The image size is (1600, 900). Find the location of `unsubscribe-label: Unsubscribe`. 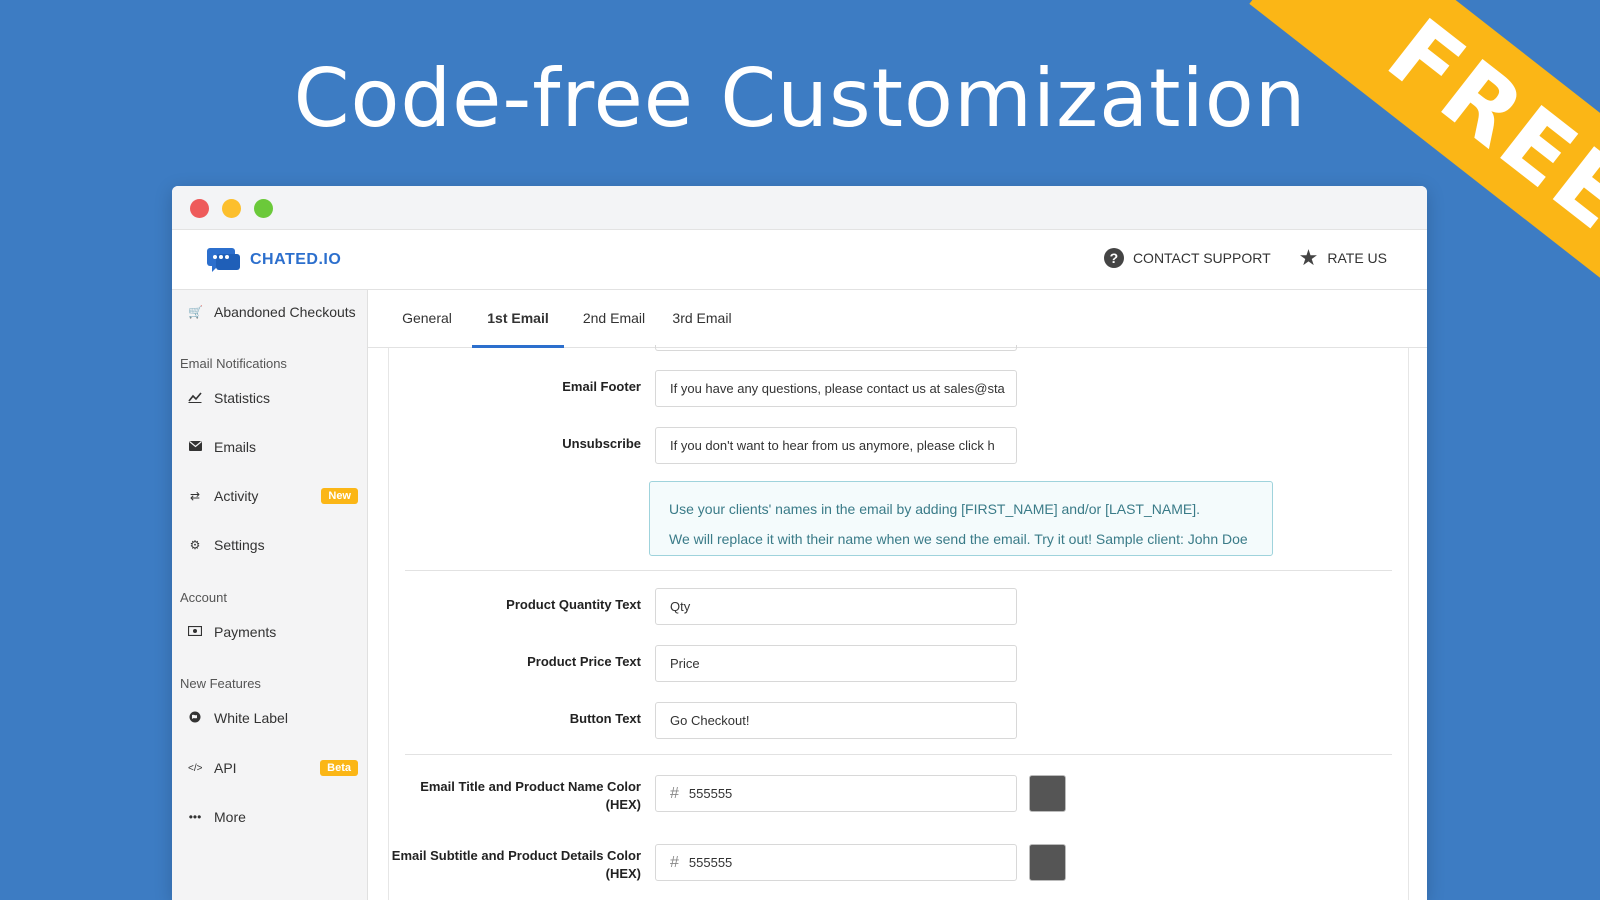

unsubscribe-label: Unsubscribe is located at coordinates (601, 443).